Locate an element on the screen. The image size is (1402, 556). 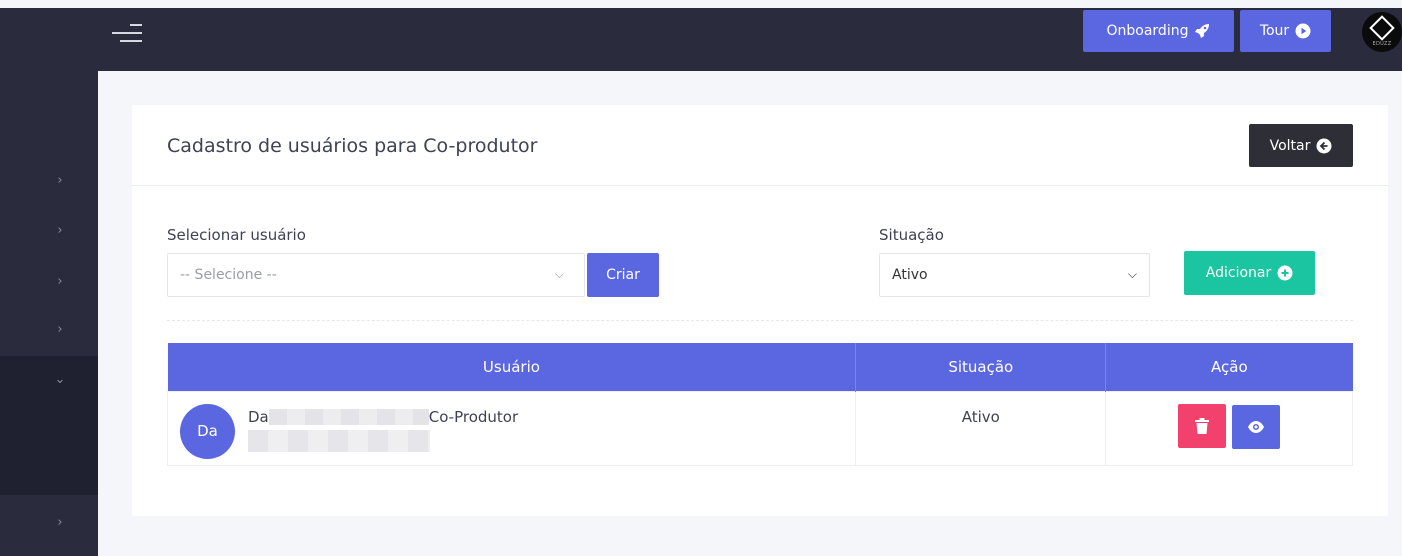
back-button: Voltar is located at coordinates (1301, 145).